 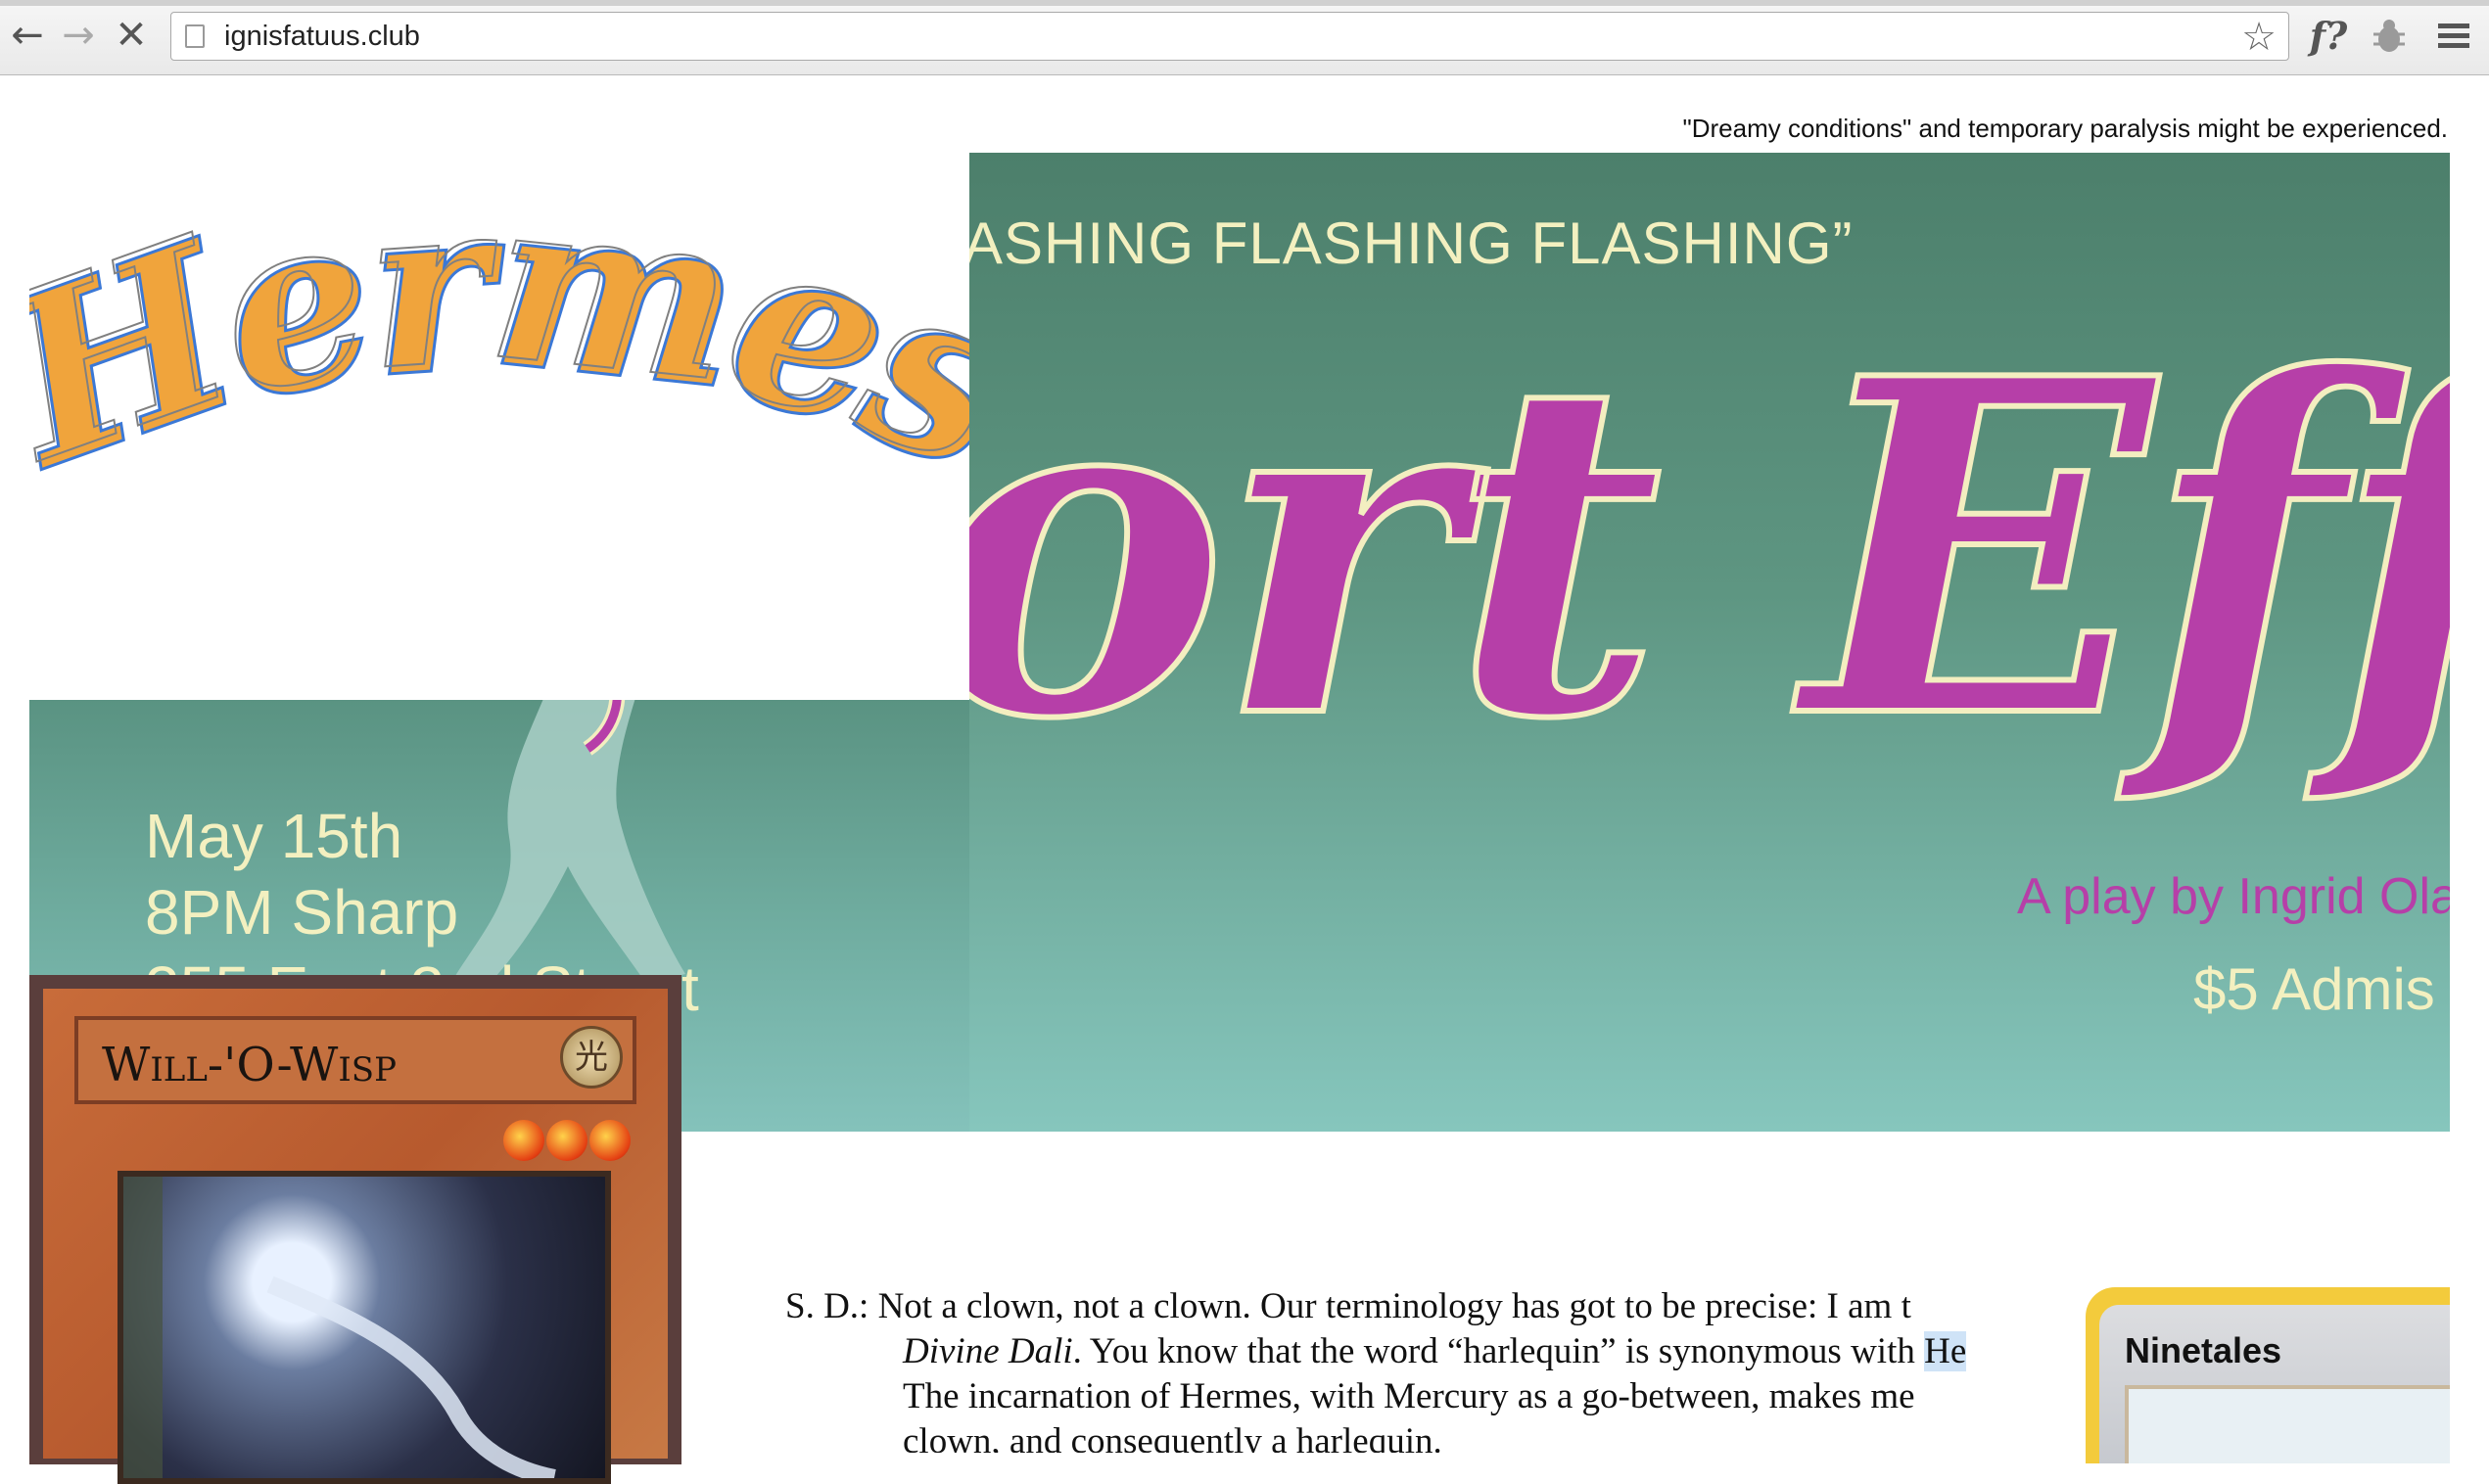 I want to click on light-attribute-icon: 光, so click(x=591, y=1057).